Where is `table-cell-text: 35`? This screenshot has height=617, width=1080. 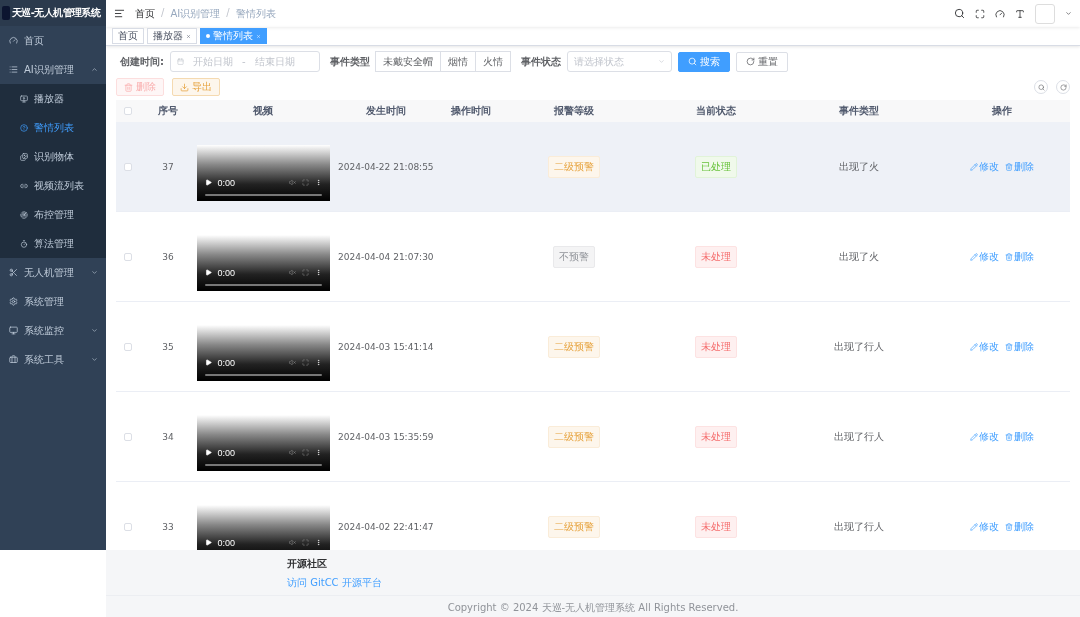
table-cell-text: 35 is located at coordinates (168, 346).